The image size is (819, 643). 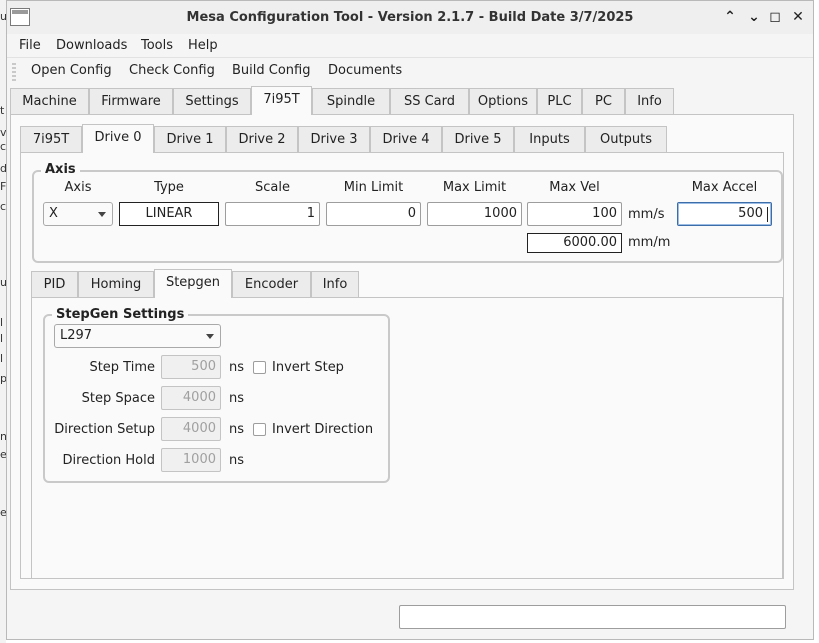 What do you see at coordinates (365, 73) in the screenshot?
I see `documents-button: Documents` at bounding box center [365, 73].